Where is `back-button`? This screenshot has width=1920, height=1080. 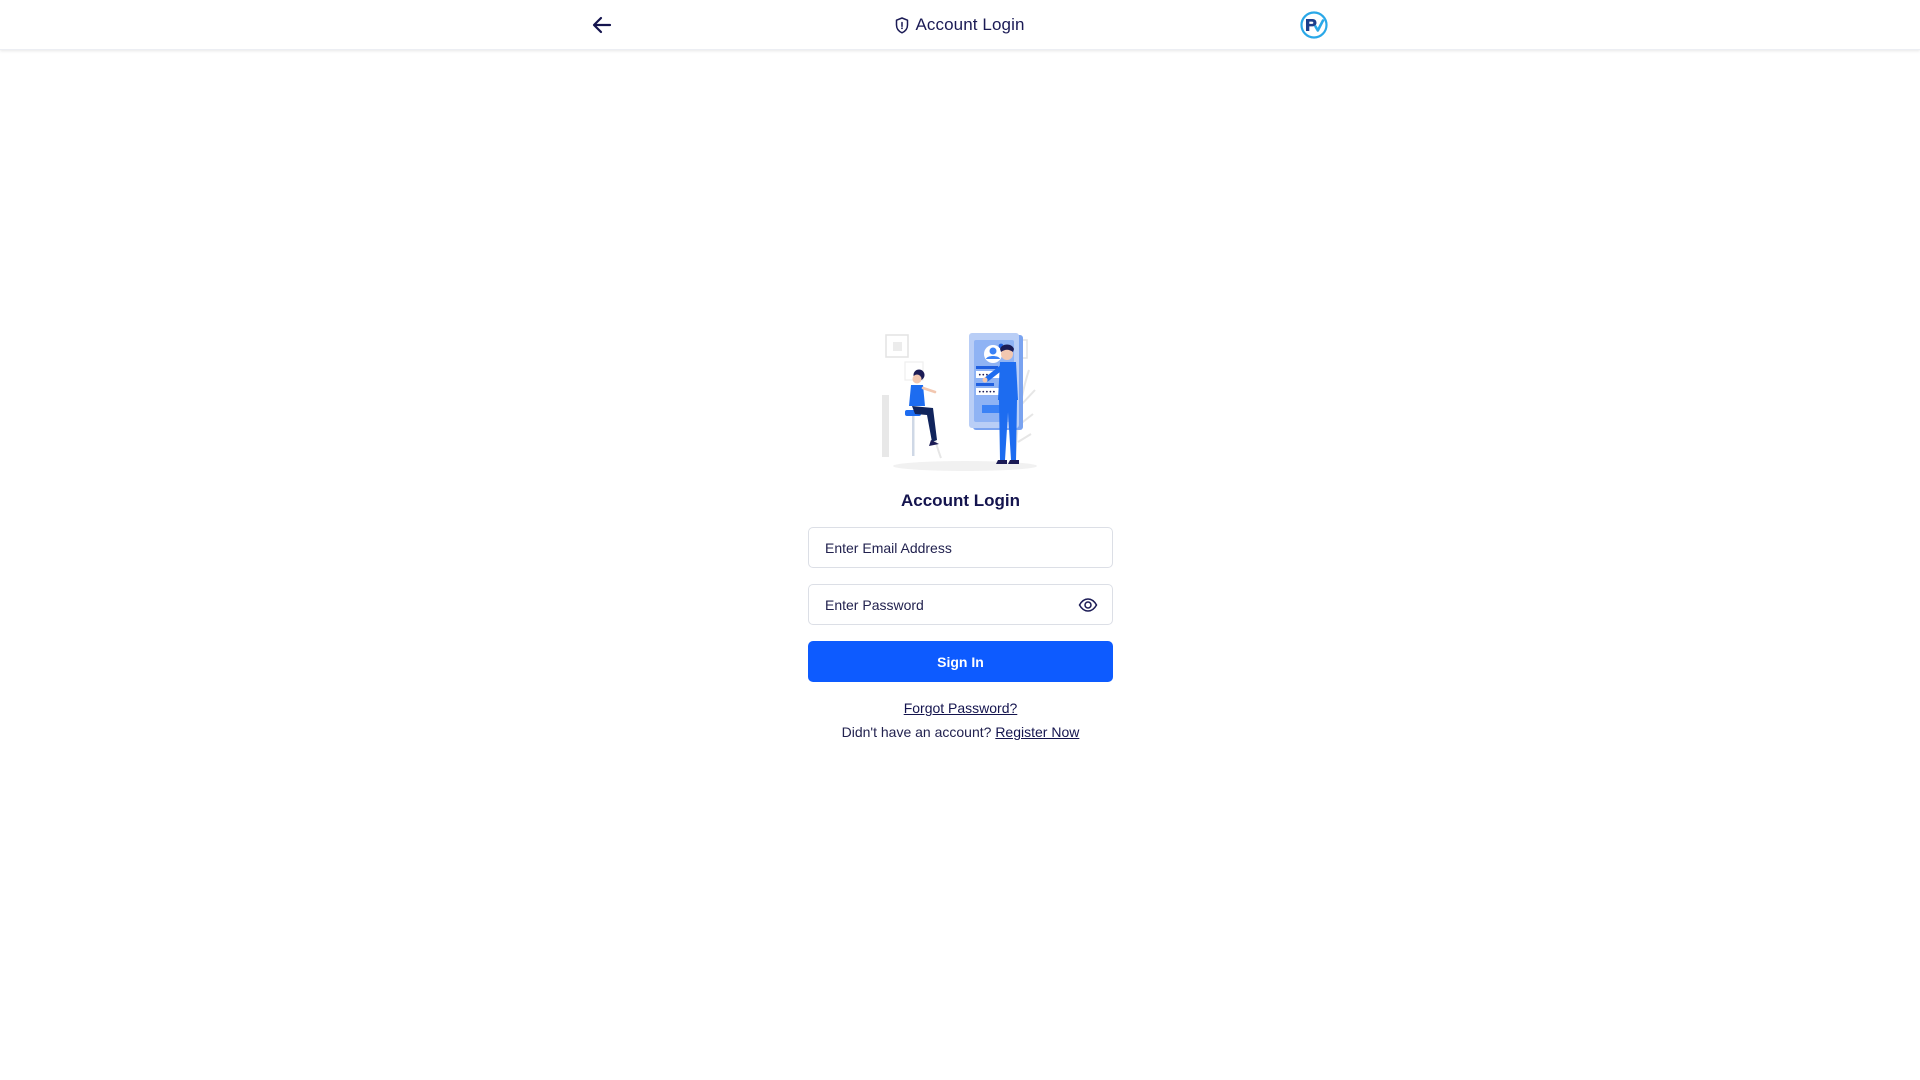
back-button is located at coordinates (602, 25).